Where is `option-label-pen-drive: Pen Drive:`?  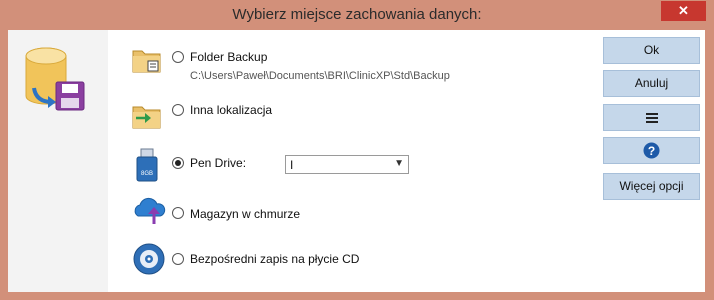
option-label-pen-drive: Pen Drive: is located at coordinates (218, 163).